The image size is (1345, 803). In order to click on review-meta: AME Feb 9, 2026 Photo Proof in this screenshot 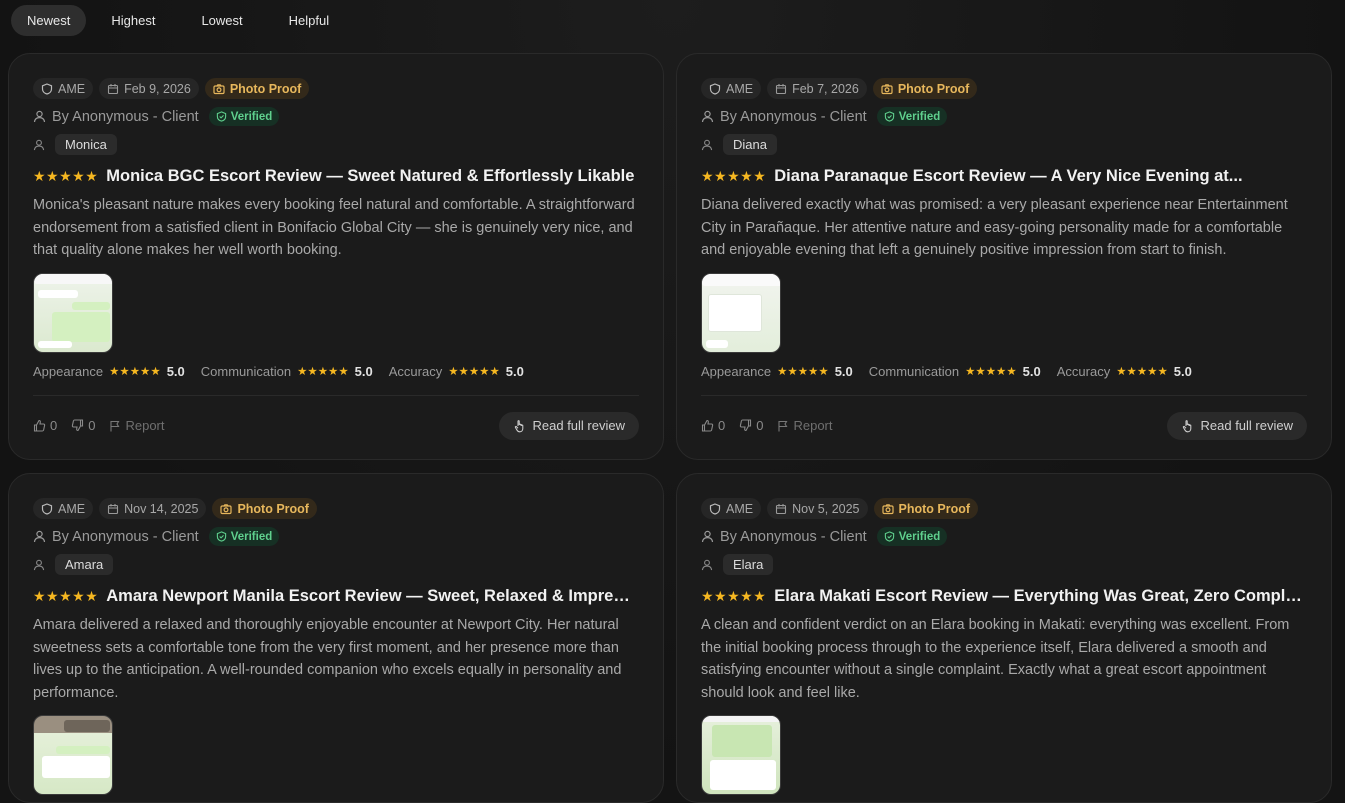, I will do `click(336, 88)`.